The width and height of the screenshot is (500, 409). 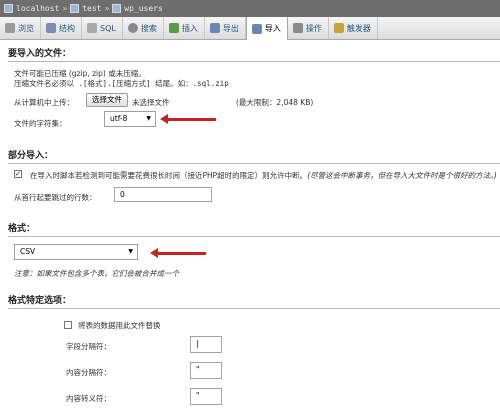 I want to click on replace-data-label: 将表的数据用此文件替换, so click(x=119, y=325).